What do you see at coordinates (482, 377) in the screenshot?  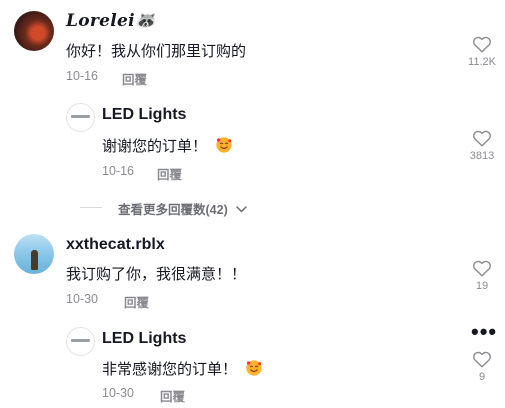 I see `like-count: 9` at bounding box center [482, 377].